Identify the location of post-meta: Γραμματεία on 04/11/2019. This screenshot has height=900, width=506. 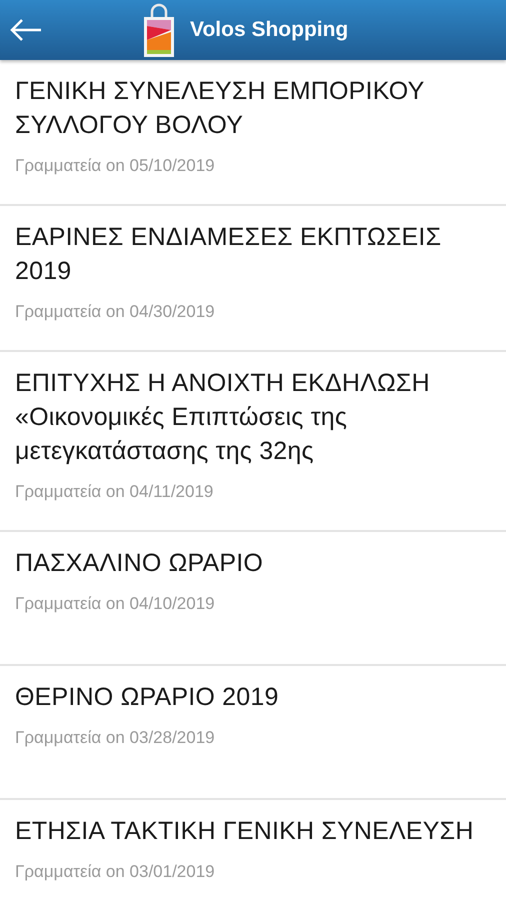
(114, 492).